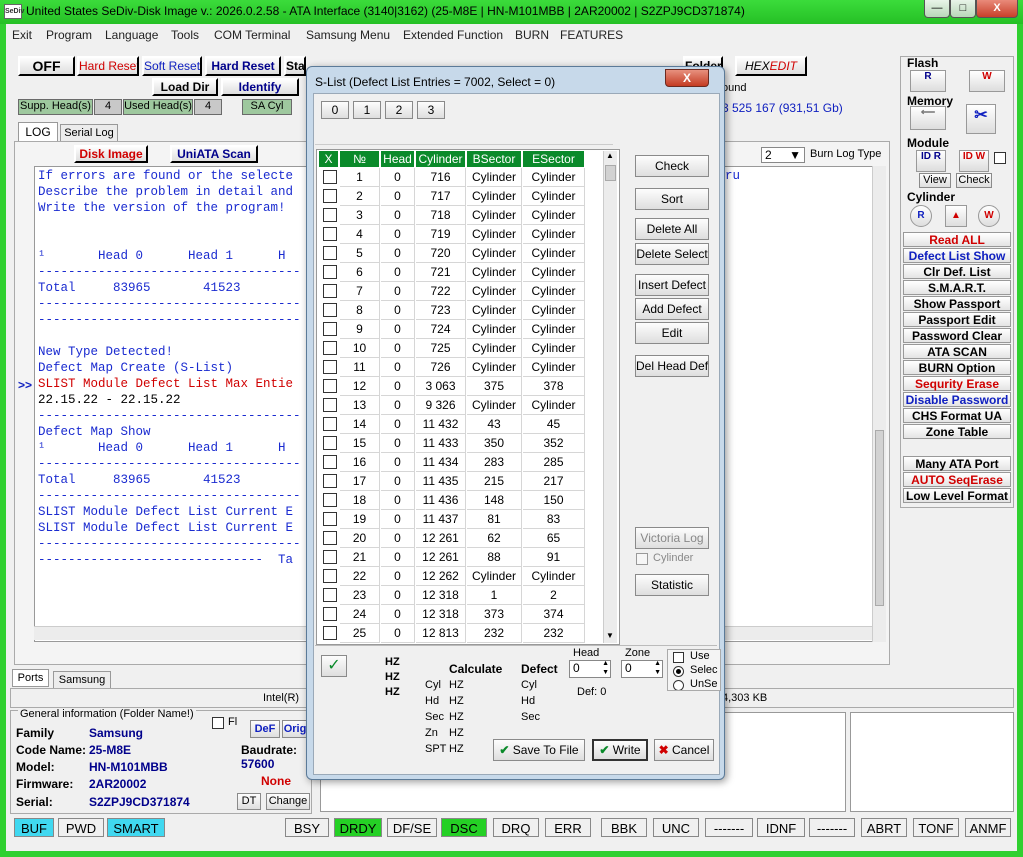 The image size is (1023, 857). Describe the element at coordinates (398, 159) in the screenshot. I see `grid-column-header: Head` at that location.